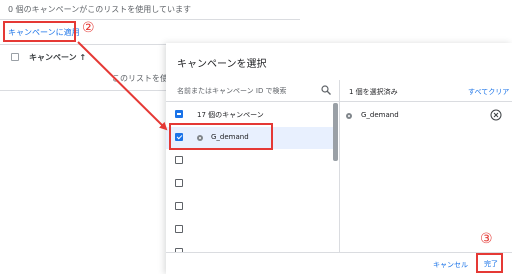  What do you see at coordinates (426, 91) in the screenshot?
I see `selected-header: 1 個を選択済み すべてクリア` at bounding box center [426, 91].